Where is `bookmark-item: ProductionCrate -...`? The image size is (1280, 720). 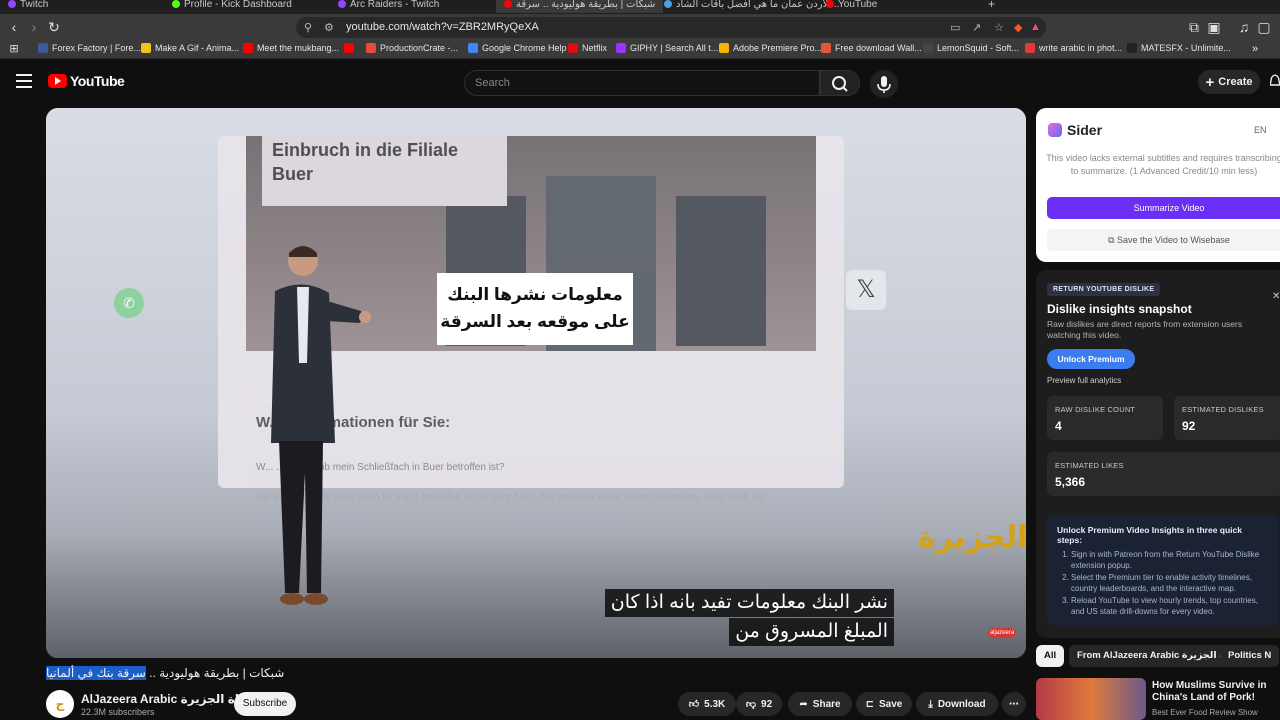
bookmark-item: ProductionCrate -... is located at coordinates (412, 48).